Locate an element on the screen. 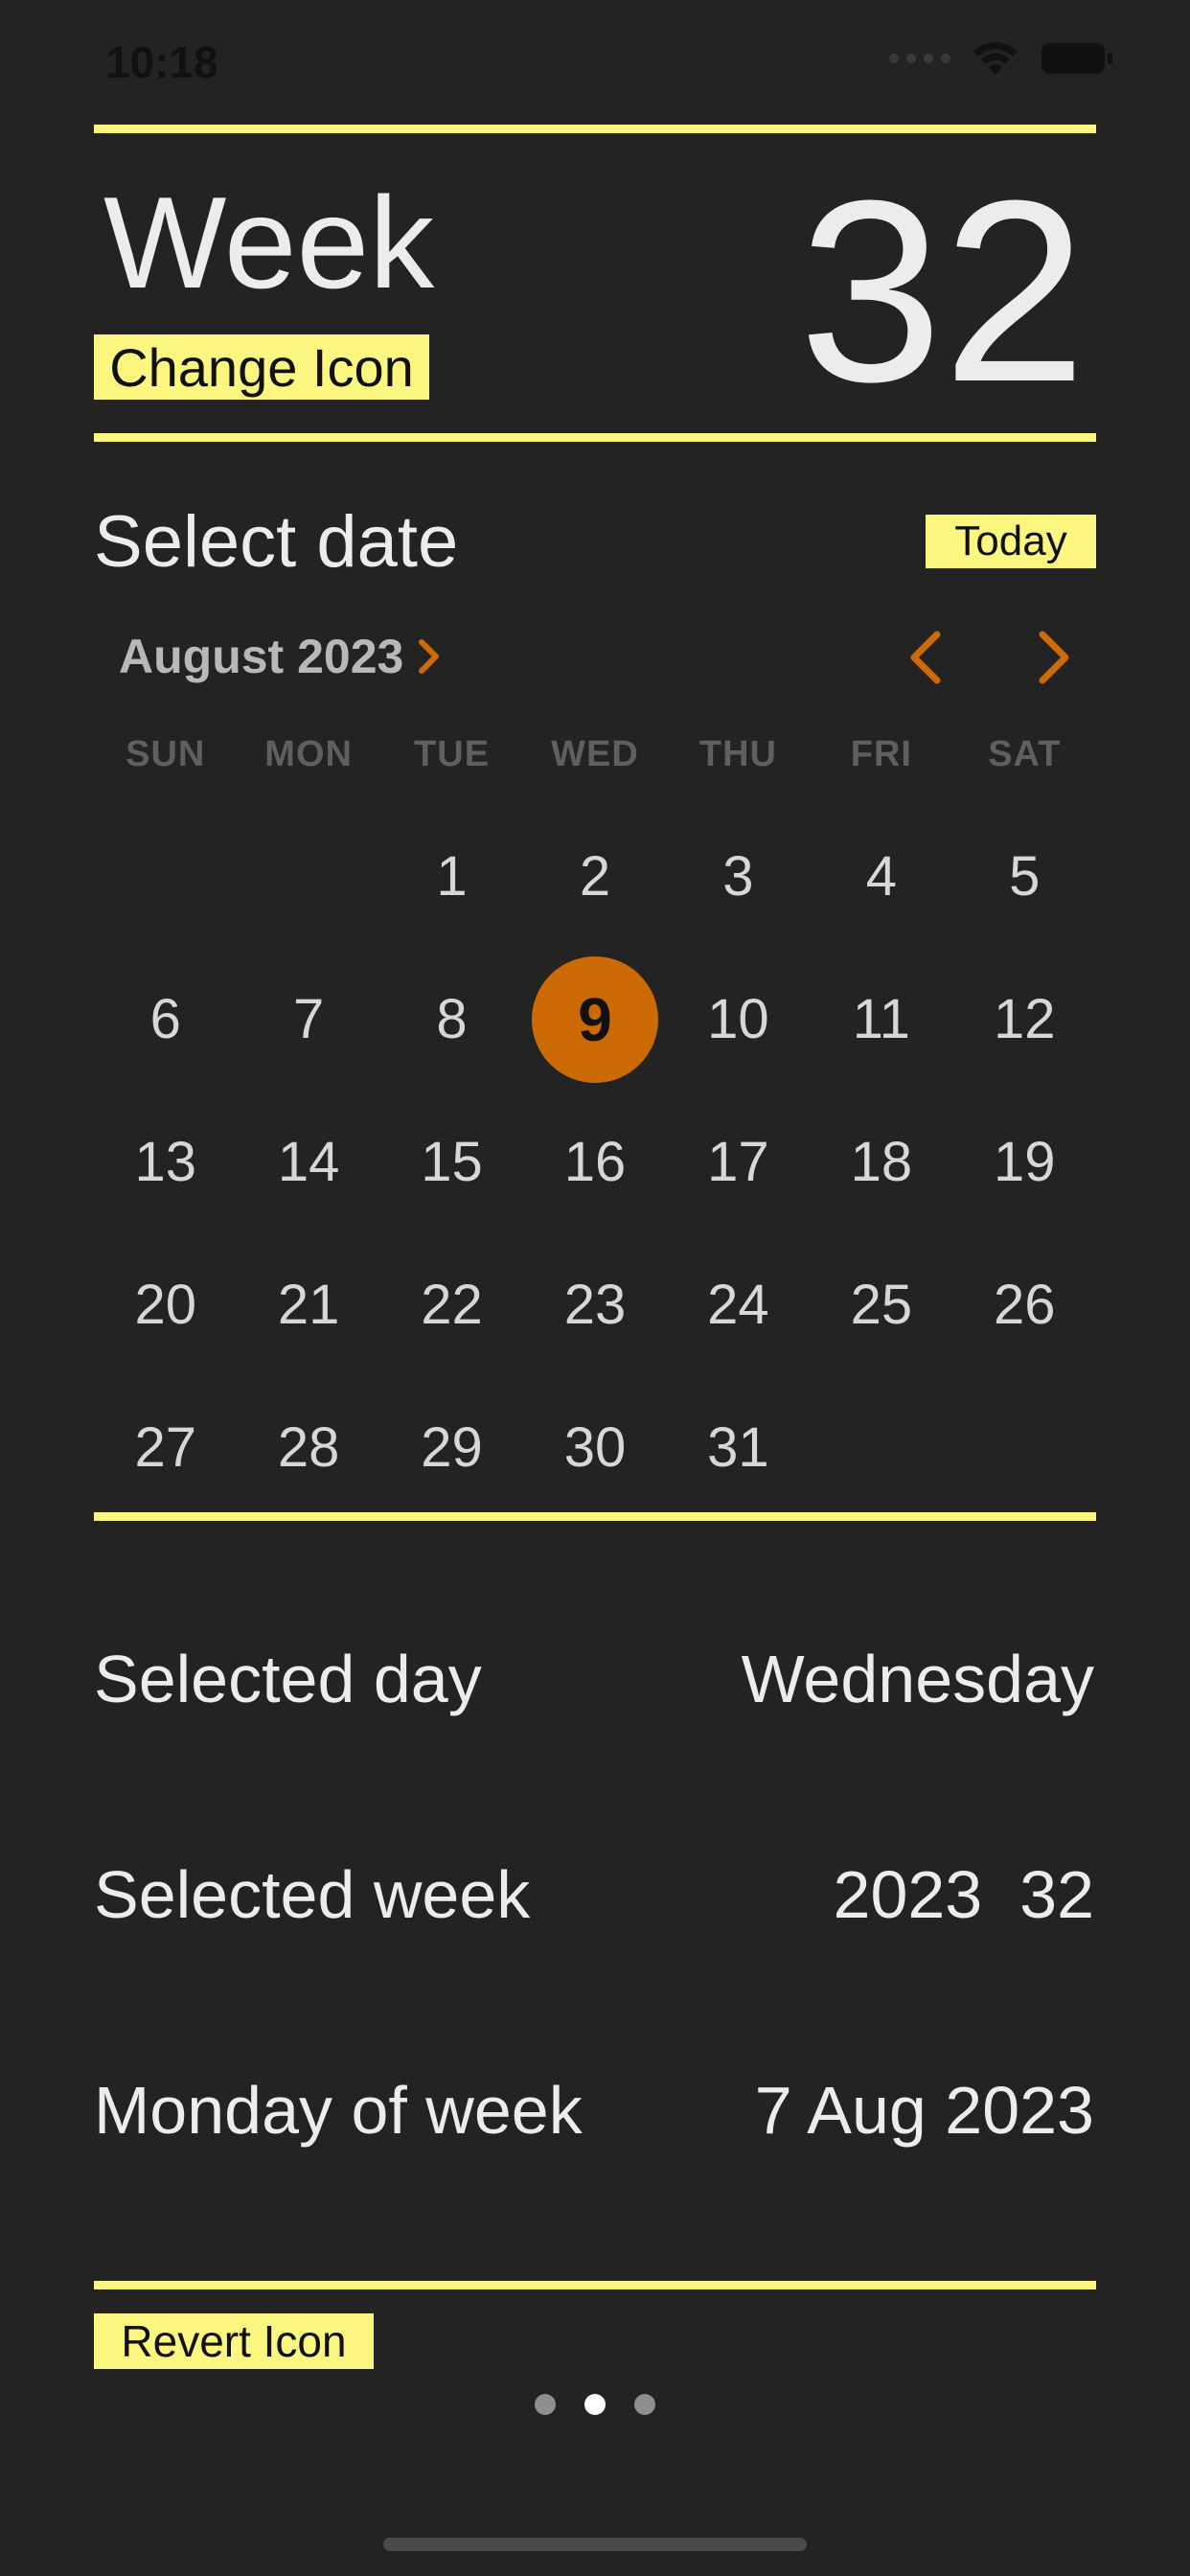  calendar-day: 14 is located at coordinates (308, 1162).